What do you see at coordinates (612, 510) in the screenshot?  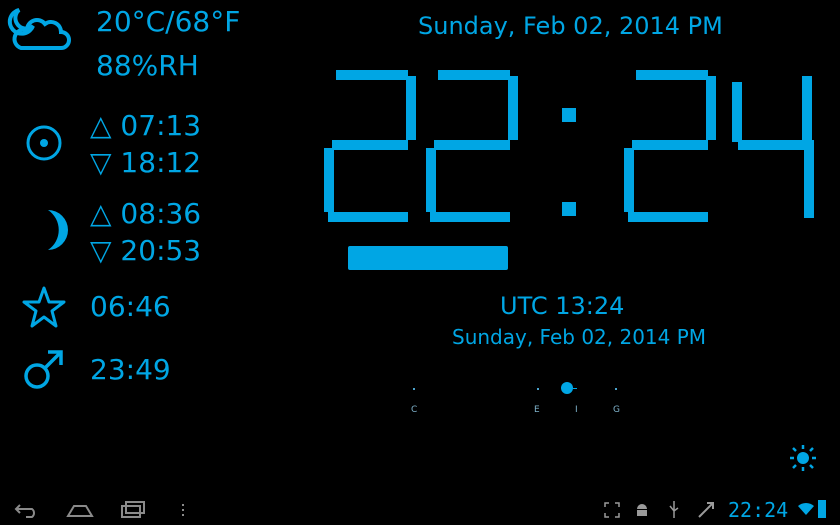 I see `fullscreen-icon` at bounding box center [612, 510].